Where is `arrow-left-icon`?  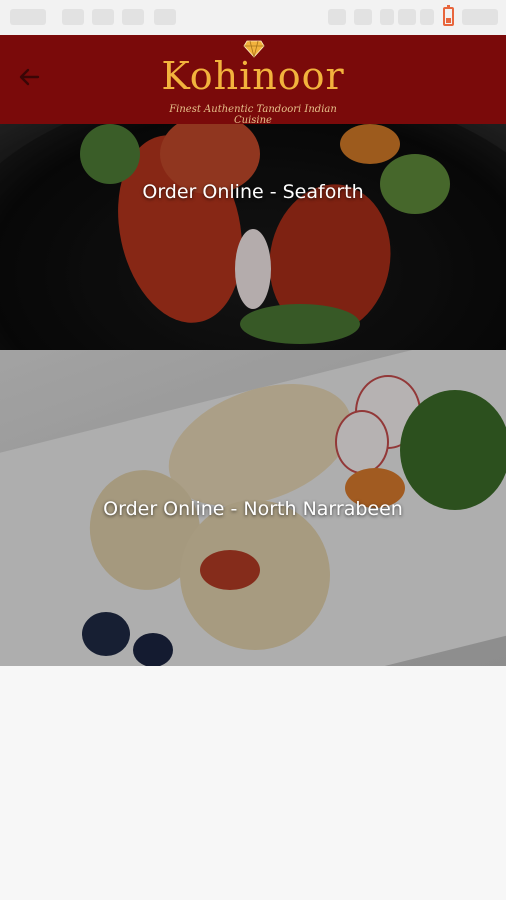
arrow-left-icon is located at coordinates (29, 77).